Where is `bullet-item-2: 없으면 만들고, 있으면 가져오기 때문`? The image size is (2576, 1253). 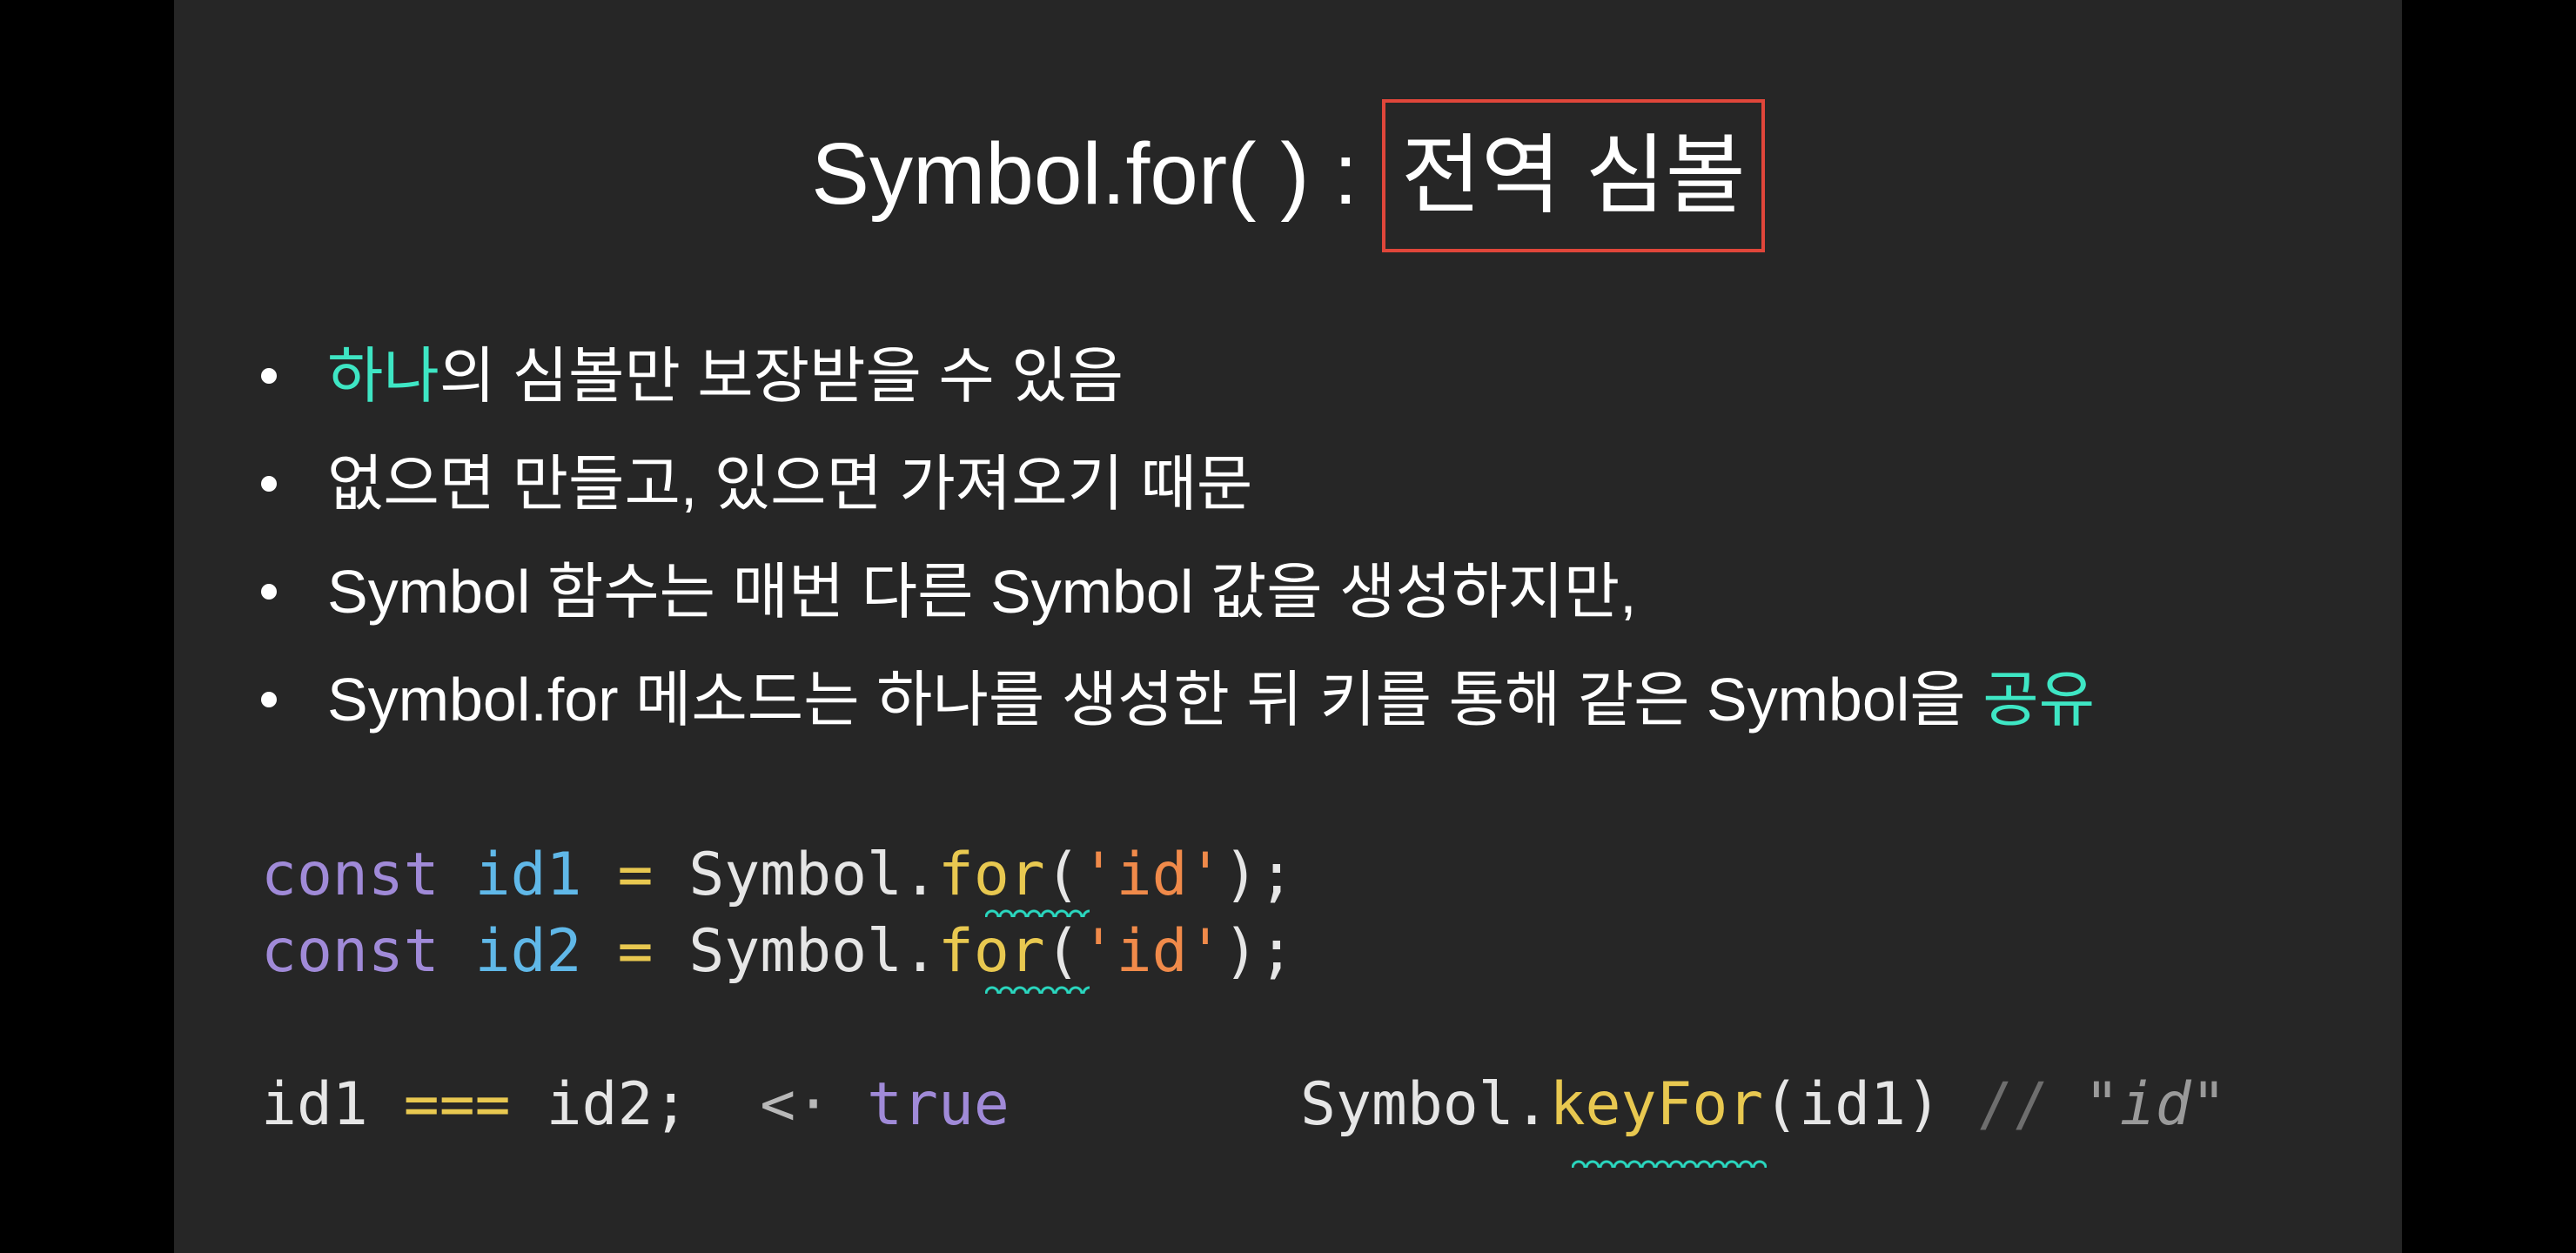 bullet-item-2: 없으면 만들고, 있으면 가져오기 때문 is located at coordinates (1296, 484).